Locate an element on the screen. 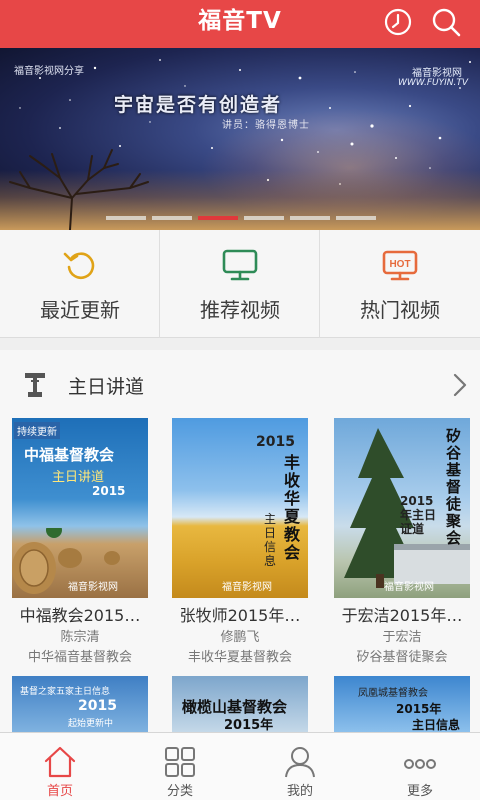 The width and height of the screenshot is (480, 800). chevron-right-icon is located at coordinates (460, 385).